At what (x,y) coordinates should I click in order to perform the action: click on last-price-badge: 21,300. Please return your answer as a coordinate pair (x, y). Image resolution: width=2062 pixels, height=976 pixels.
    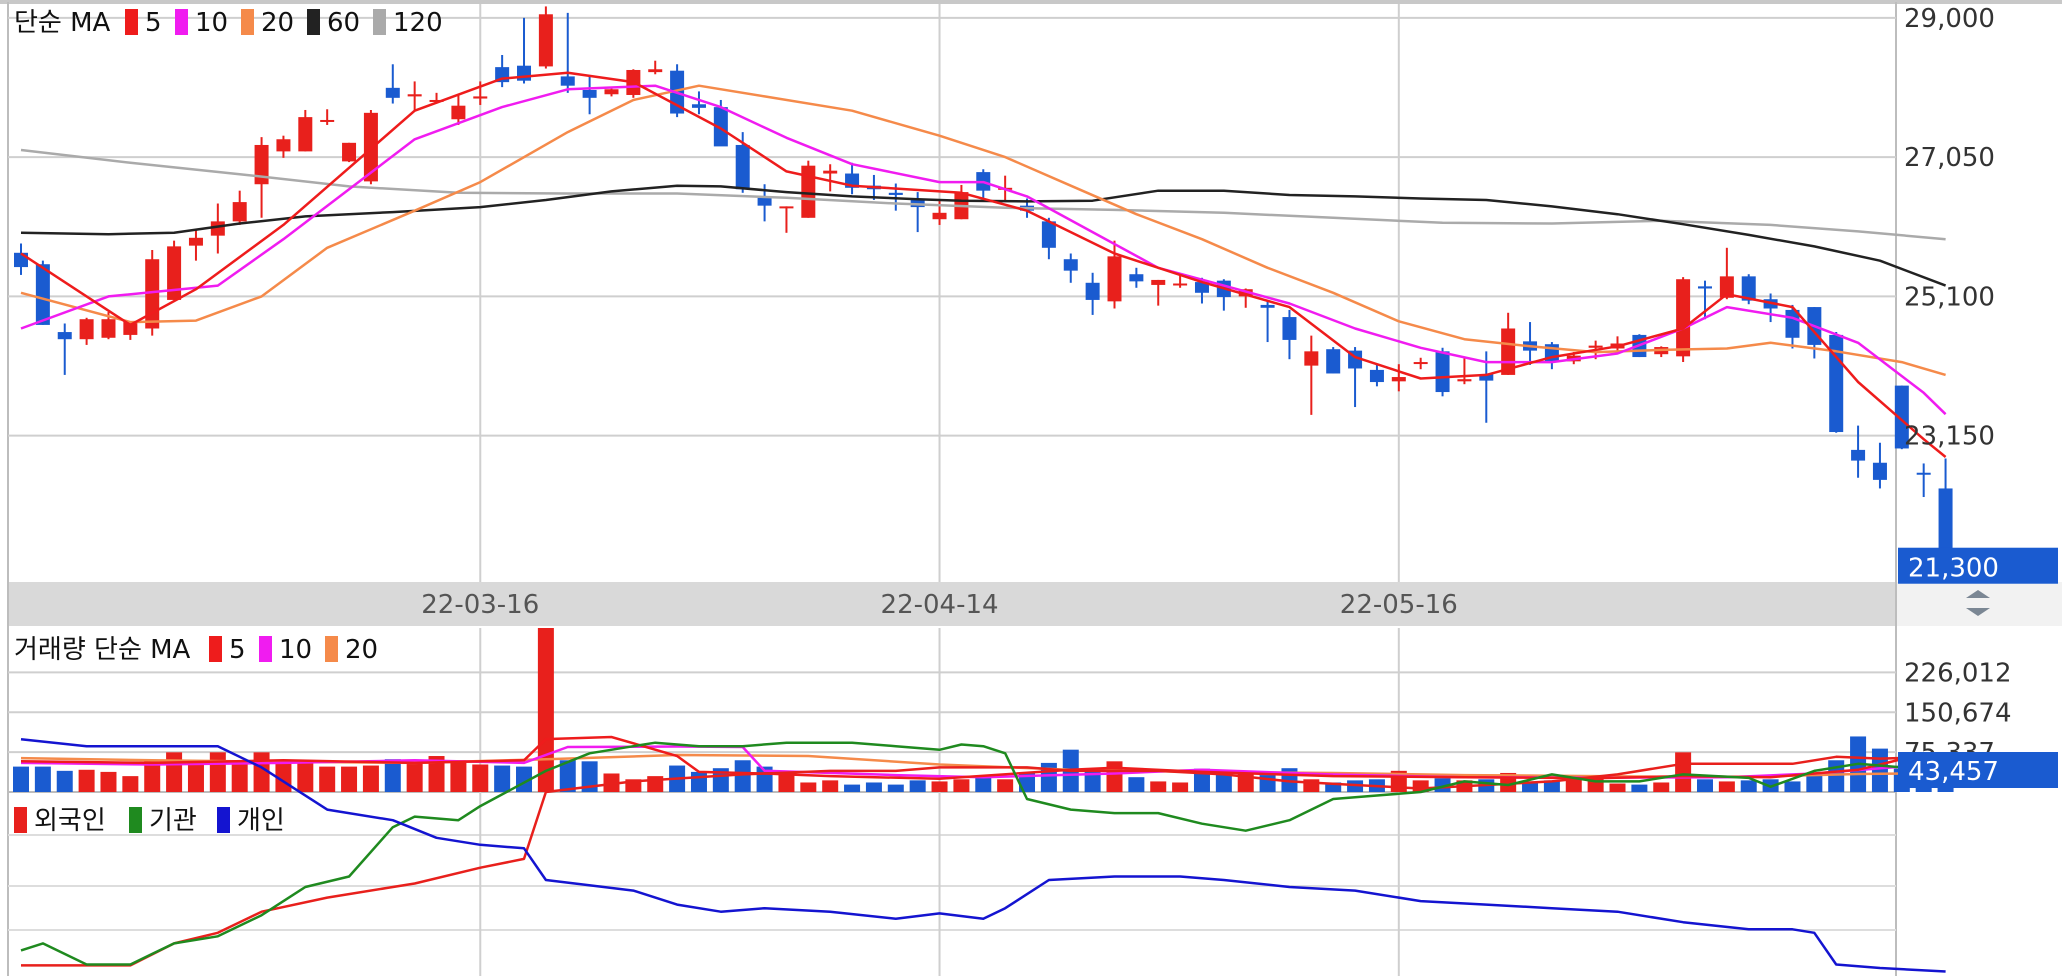
    Looking at the image, I should click on (1978, 565).